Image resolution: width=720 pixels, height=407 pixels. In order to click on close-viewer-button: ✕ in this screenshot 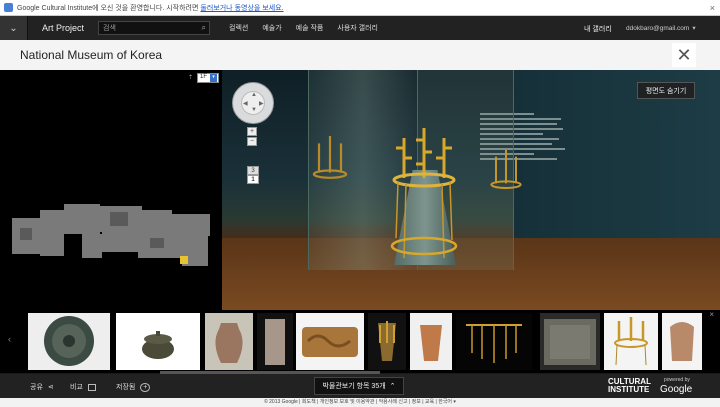, I will do `click(684, 55)`.